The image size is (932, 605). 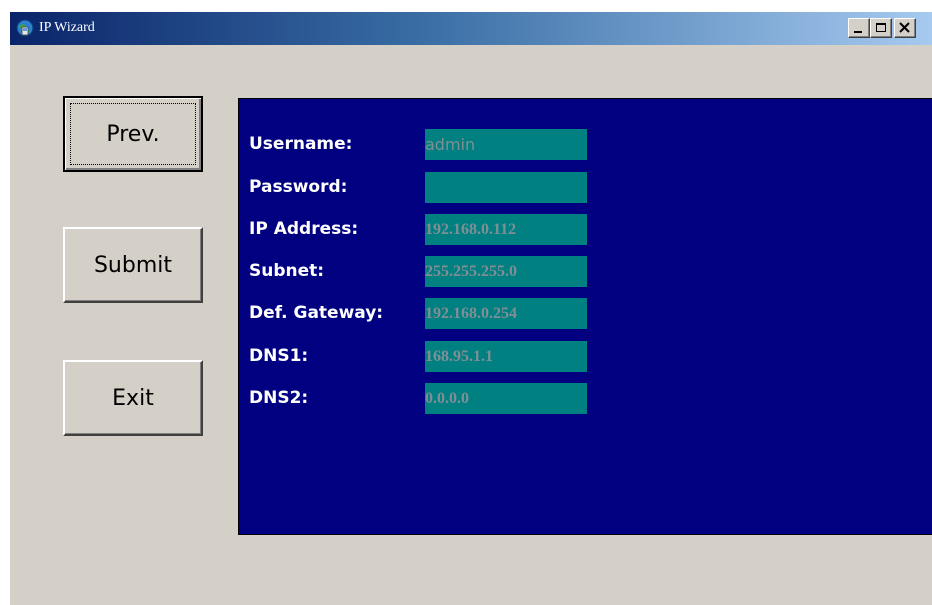 I want to click on ip-address-field: 192.168.0.112, so click(x=506, y=229).